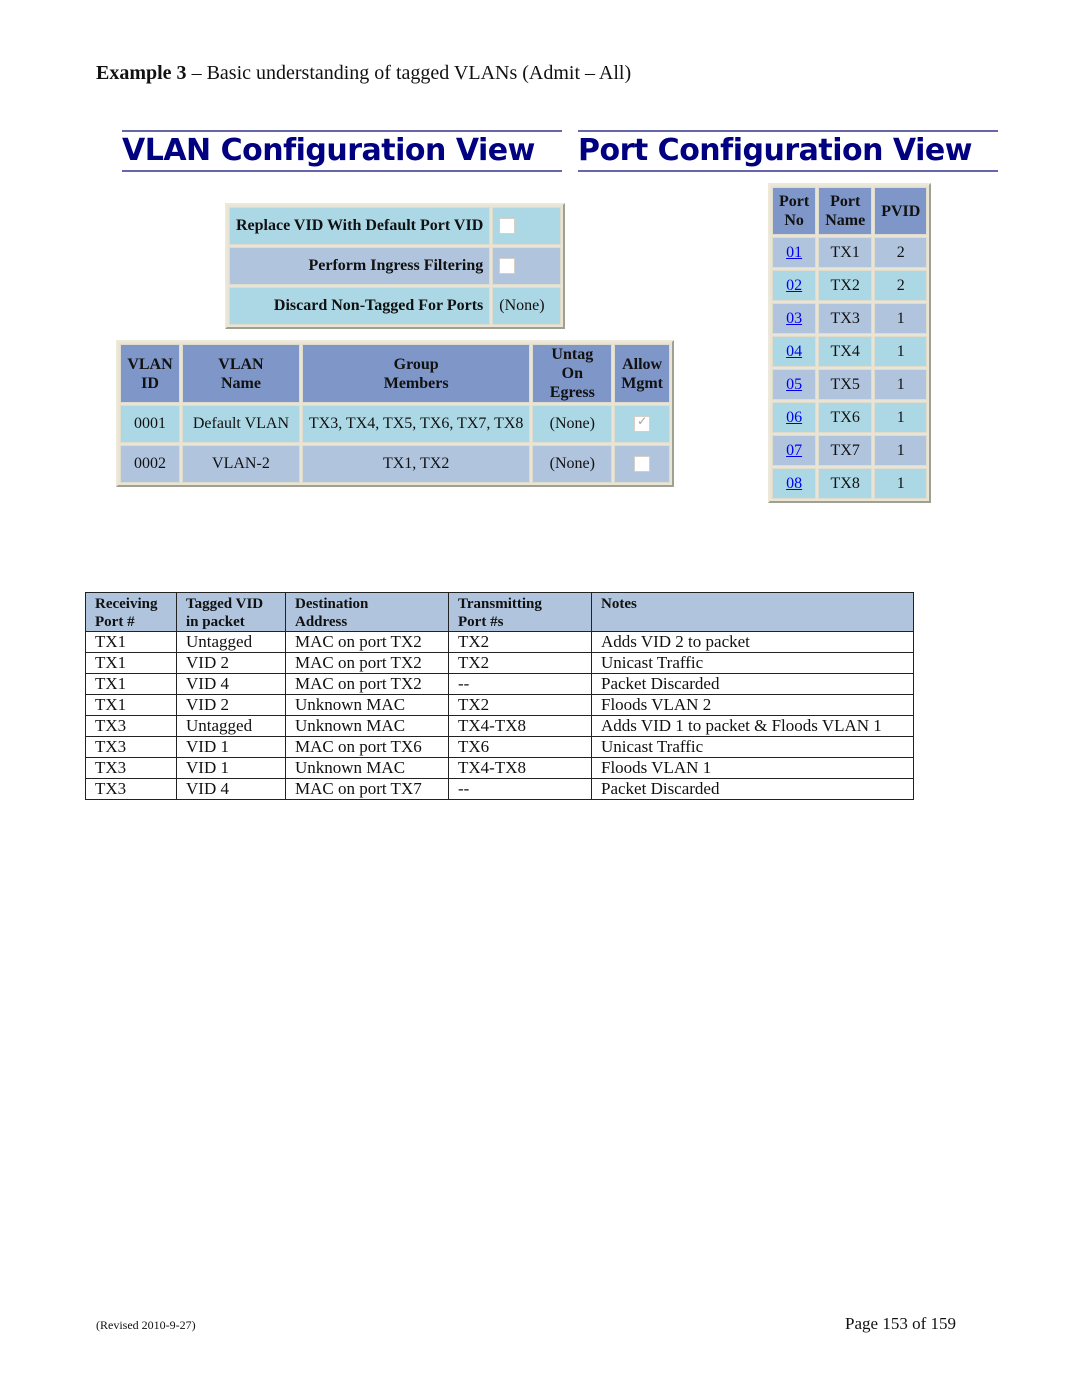 The image size is (1080, 1397). What do you see at coordinates (150, 373) in the screenshot?
I see `col-vlan-id: VLAN ID` at bounding box center [150, 373].